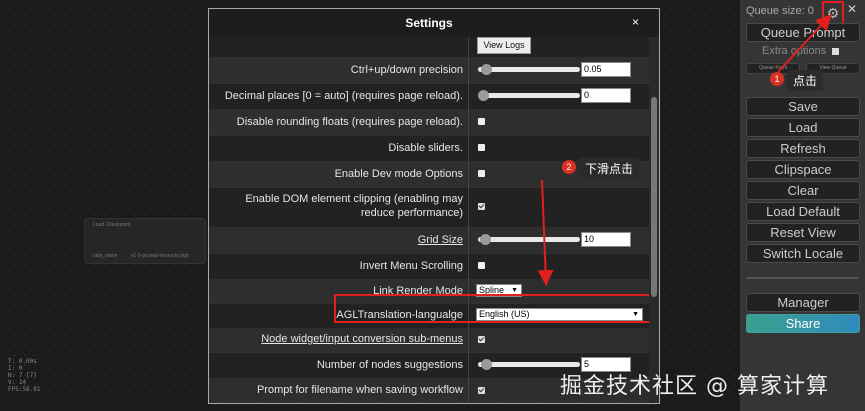 The width and height of the screenshot is (865, 411). I want to click on setting-label-continued: reduce performance), so click(411, 213).